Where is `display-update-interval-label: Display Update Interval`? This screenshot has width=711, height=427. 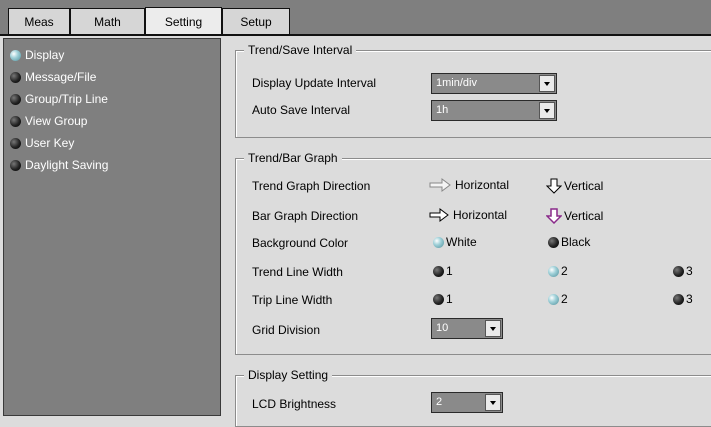
display-update-interval-label: Display Update Interval is located at coordinates (314, 83).